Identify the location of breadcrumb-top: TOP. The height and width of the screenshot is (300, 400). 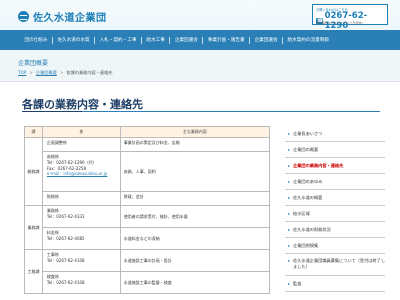
(22, 72).